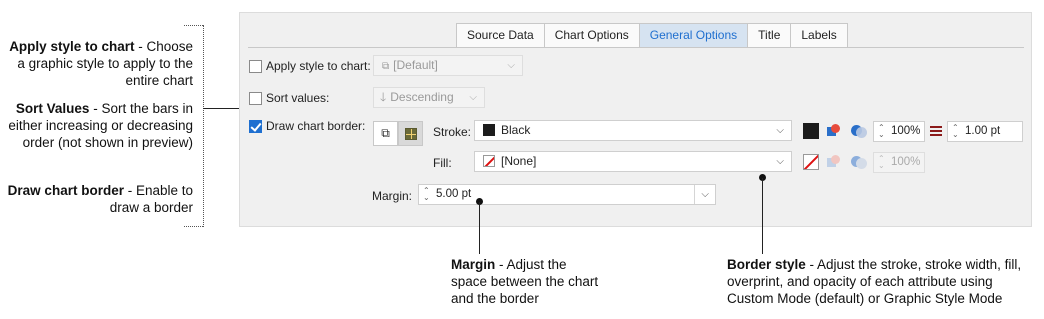  Describe the element at coordinates (255, 126) in the screenshot. I see `draw-border-checkbox` at that location.